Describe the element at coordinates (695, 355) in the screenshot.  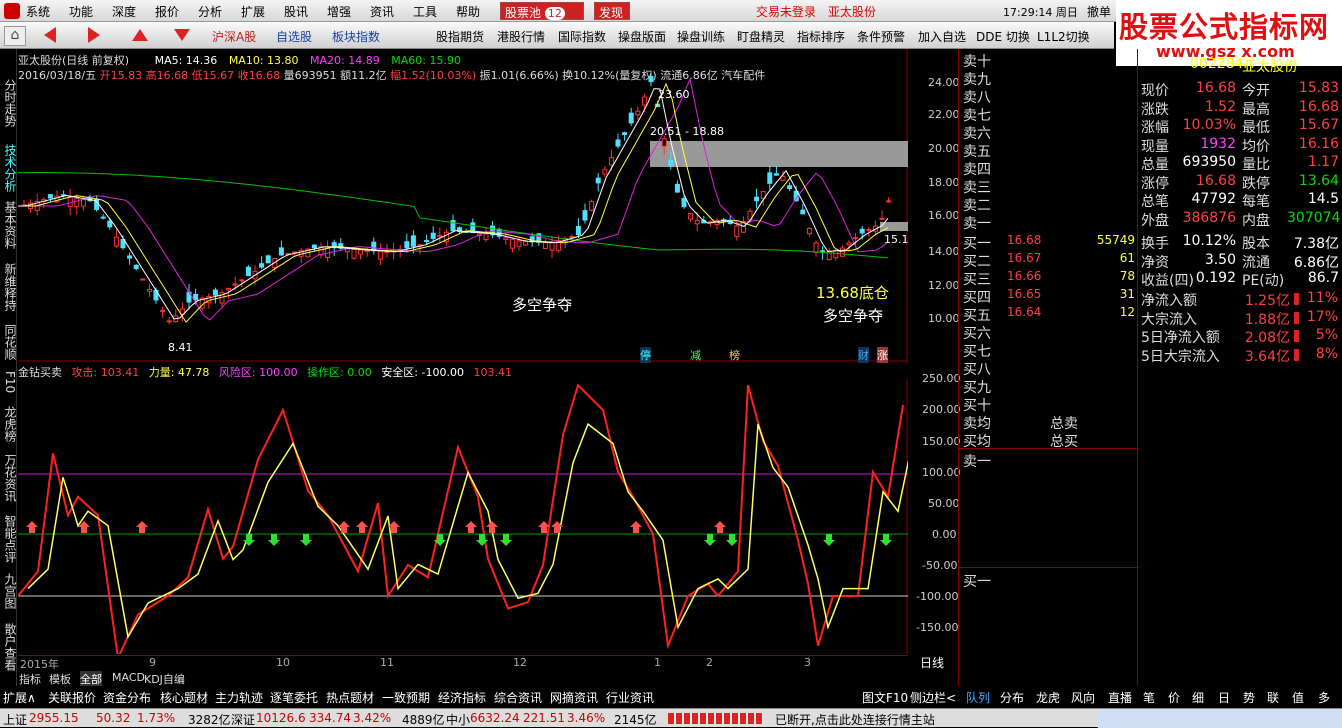
I see `event-tag-reduce: 减` at that location.